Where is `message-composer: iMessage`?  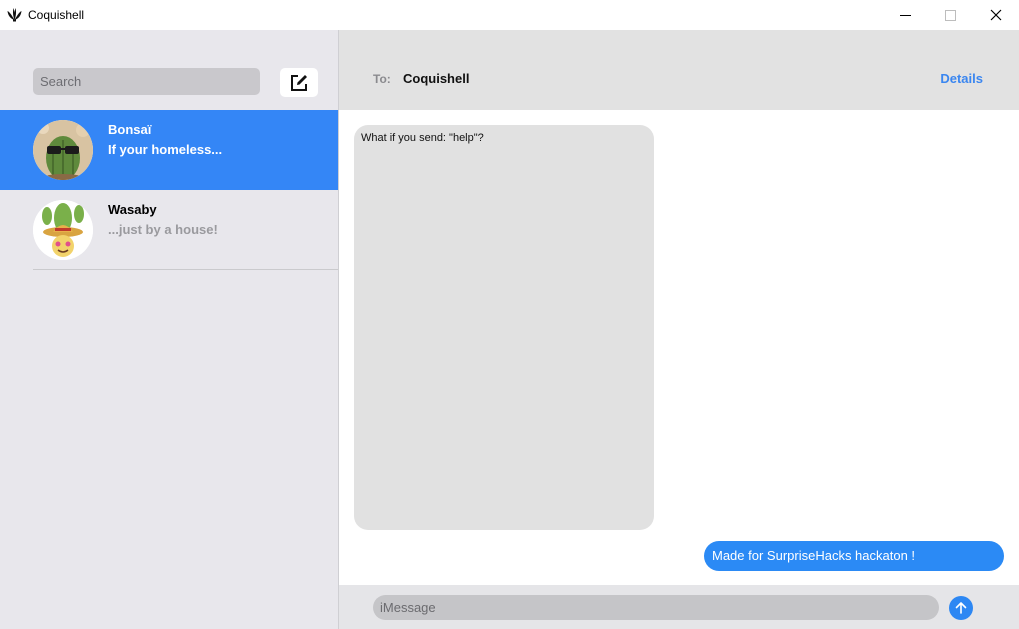 message-composer: iMessage is located at coordinates (679, 607).